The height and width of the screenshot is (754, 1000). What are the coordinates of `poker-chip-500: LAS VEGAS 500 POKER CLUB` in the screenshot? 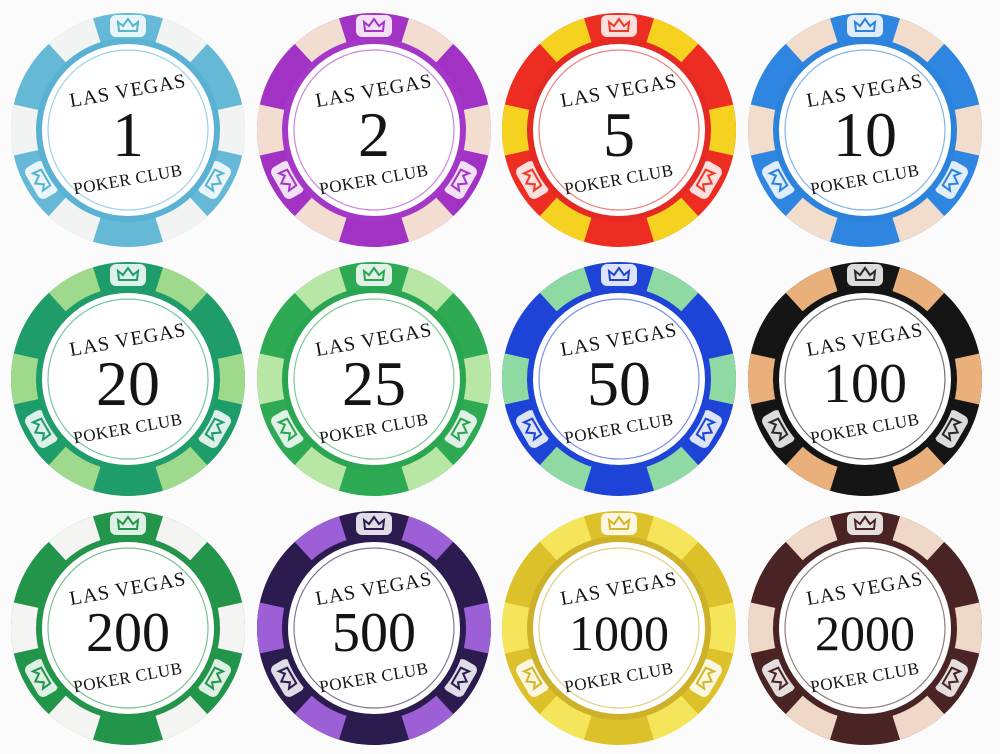 It's located at (374, 628).